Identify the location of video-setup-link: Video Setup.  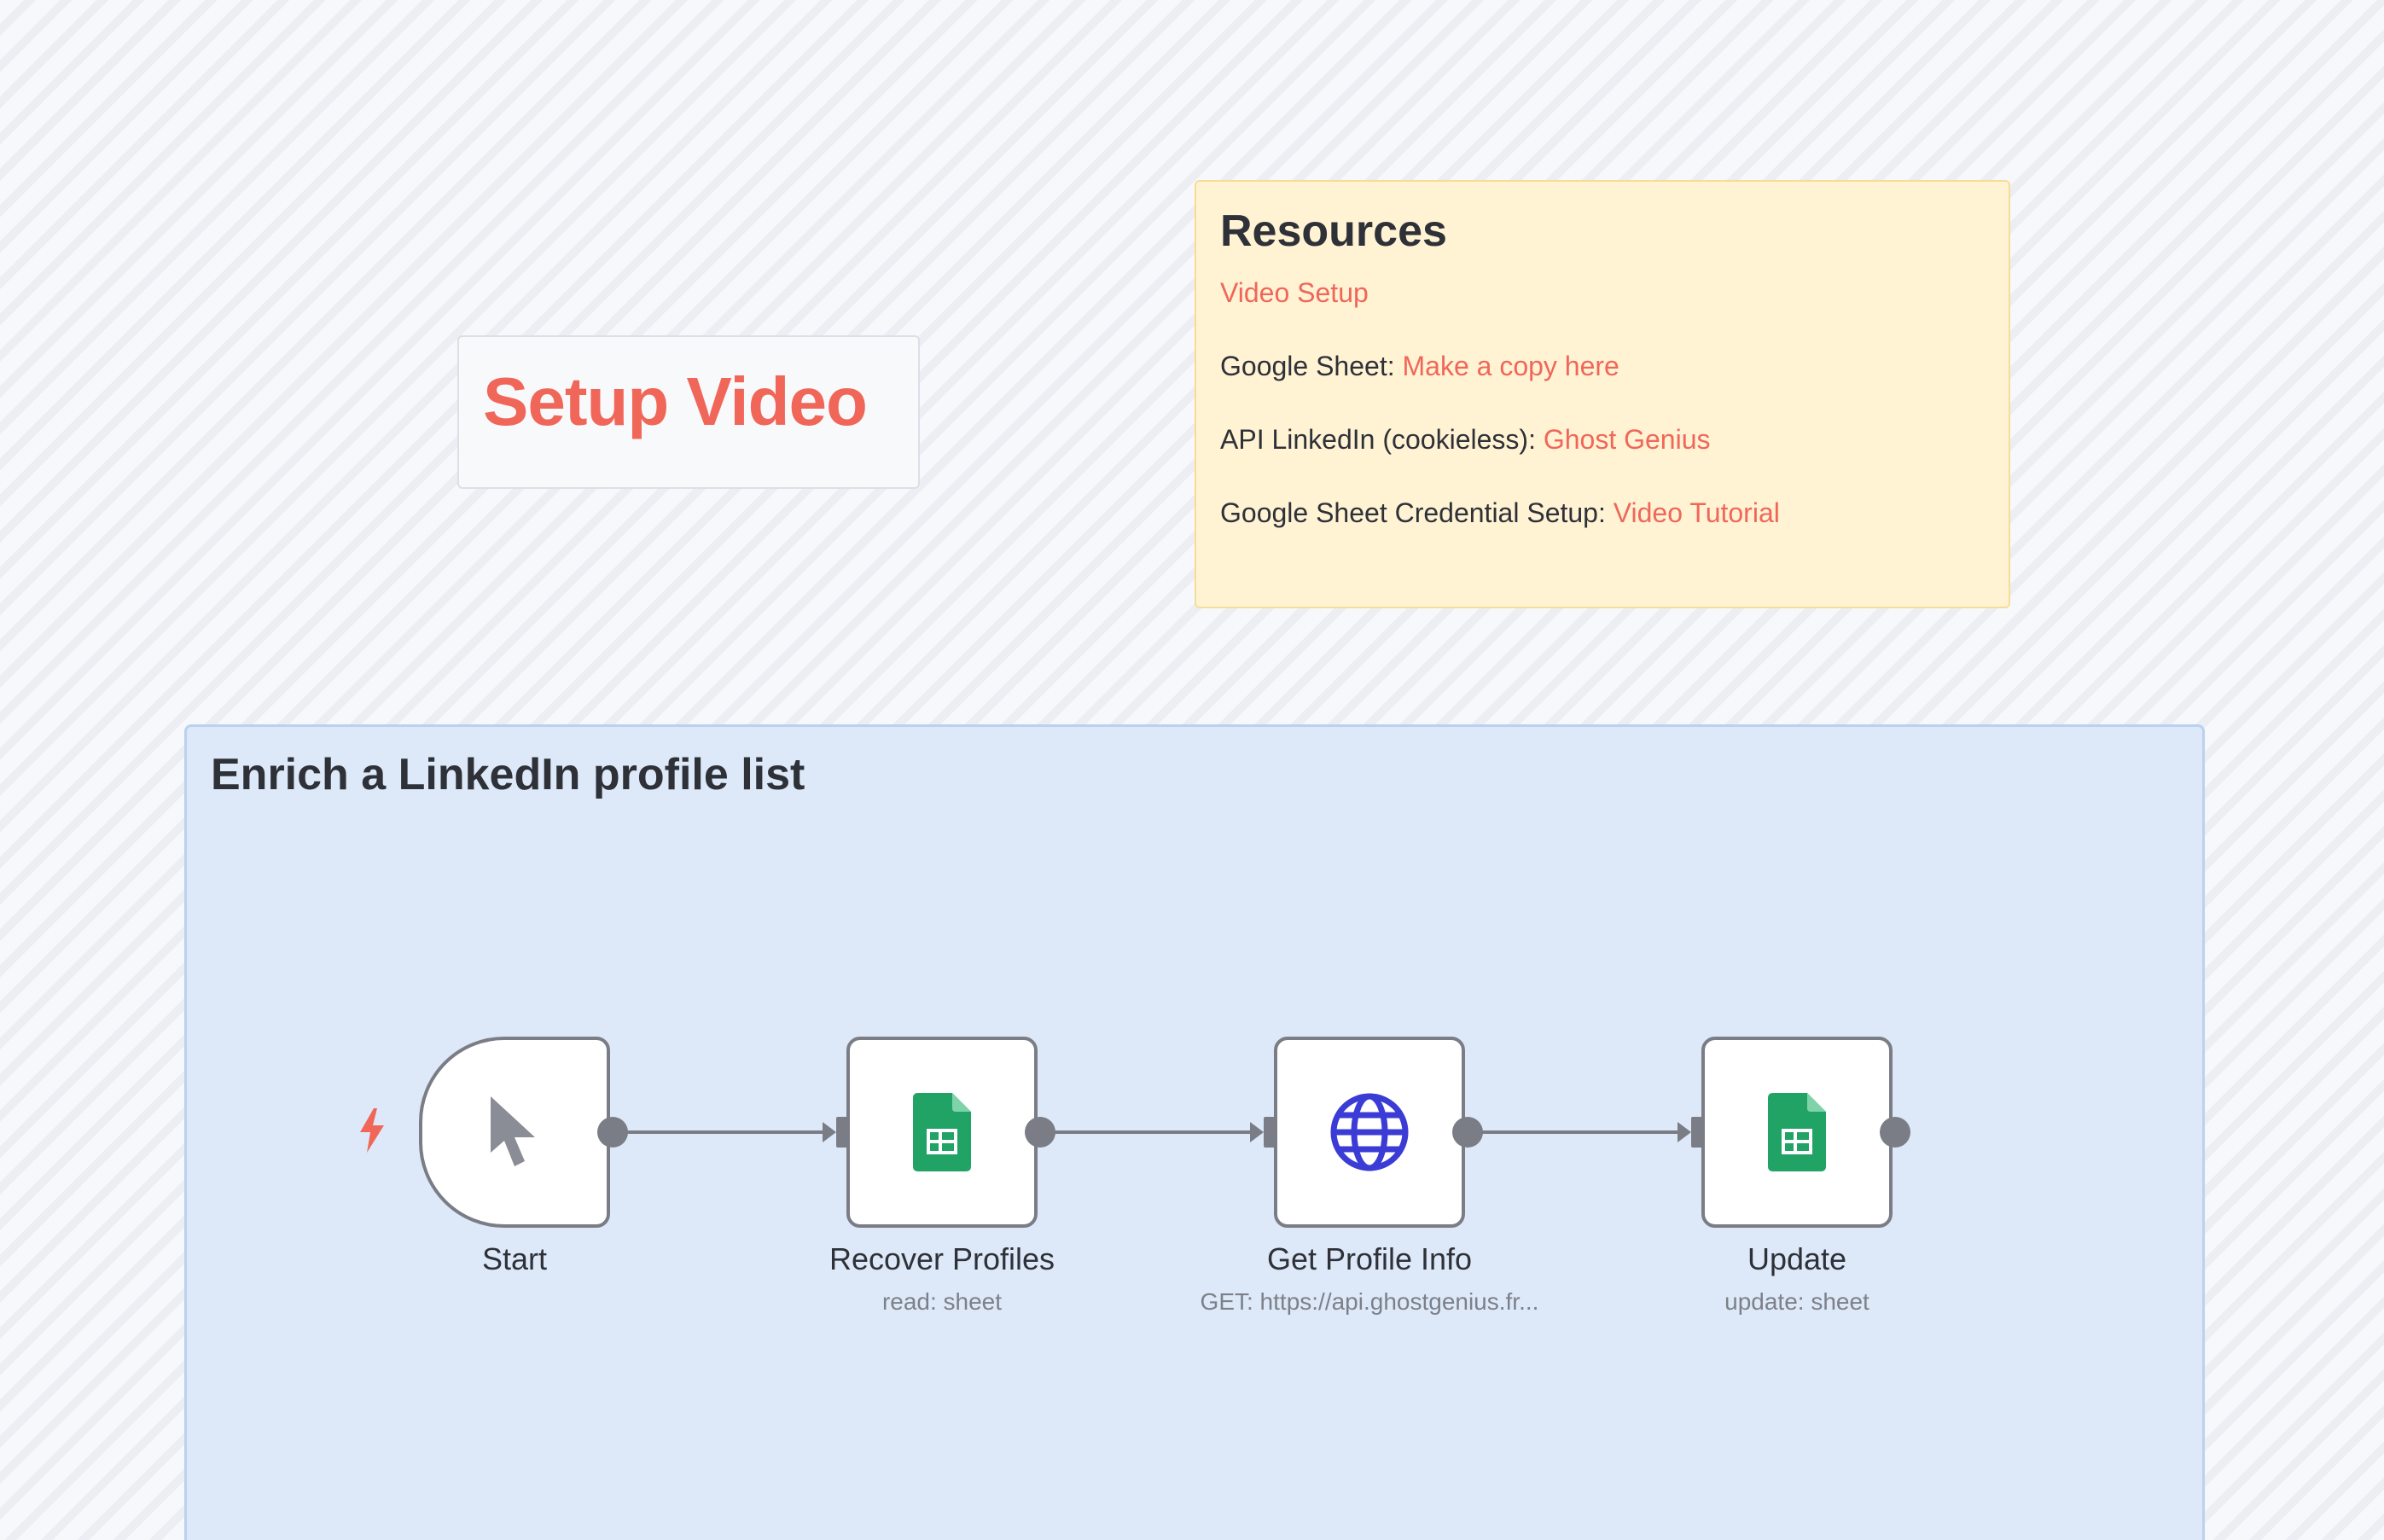
(1294, 292).